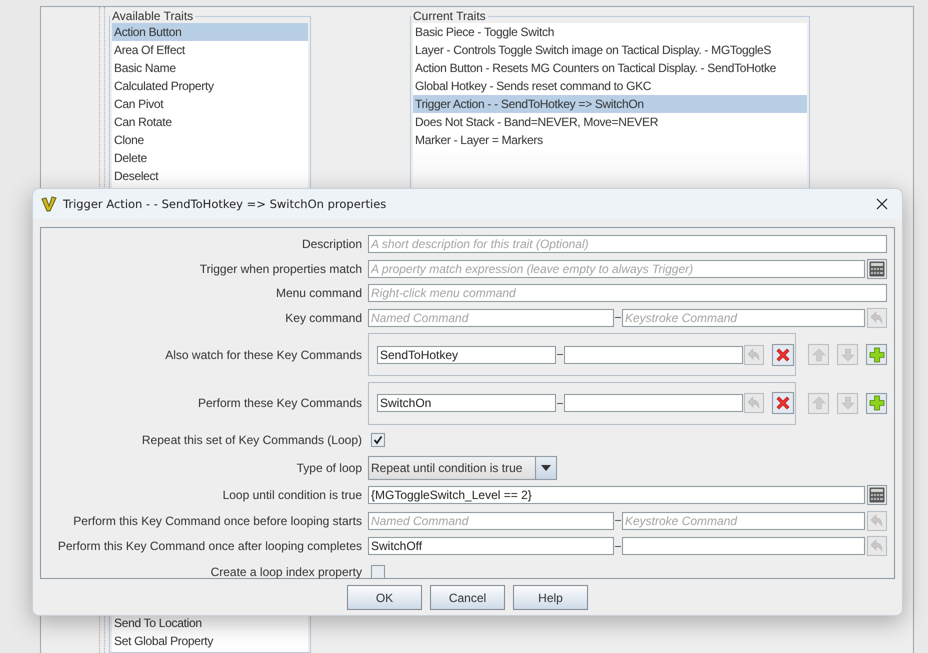 The image size is (928, 653). What do you see at coordinates (217, 521) in the screenshot?
I see `field-label: Perform this Key Command once before looping starts` at bounding box center [217, 521].